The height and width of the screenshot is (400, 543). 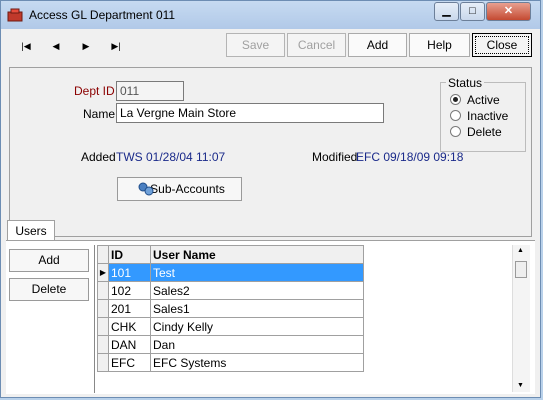 I want to click on prev-record-button: ◀, so click(x=56, y=46).